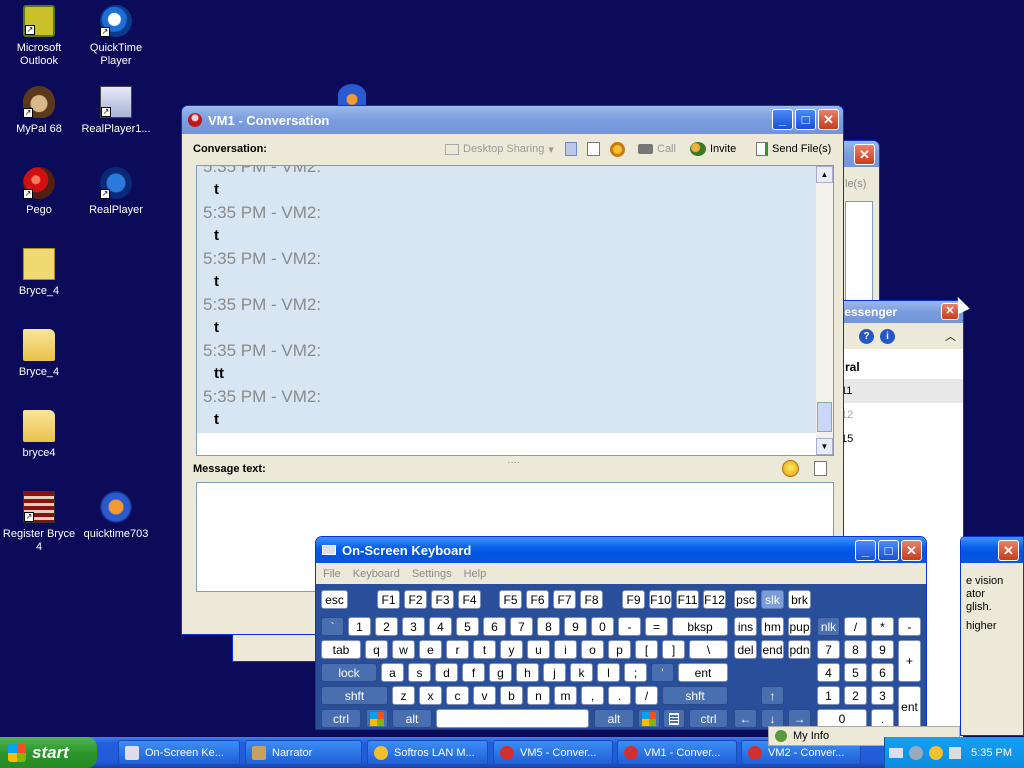  I want to click on key-np5: 5, so click(855, 672).